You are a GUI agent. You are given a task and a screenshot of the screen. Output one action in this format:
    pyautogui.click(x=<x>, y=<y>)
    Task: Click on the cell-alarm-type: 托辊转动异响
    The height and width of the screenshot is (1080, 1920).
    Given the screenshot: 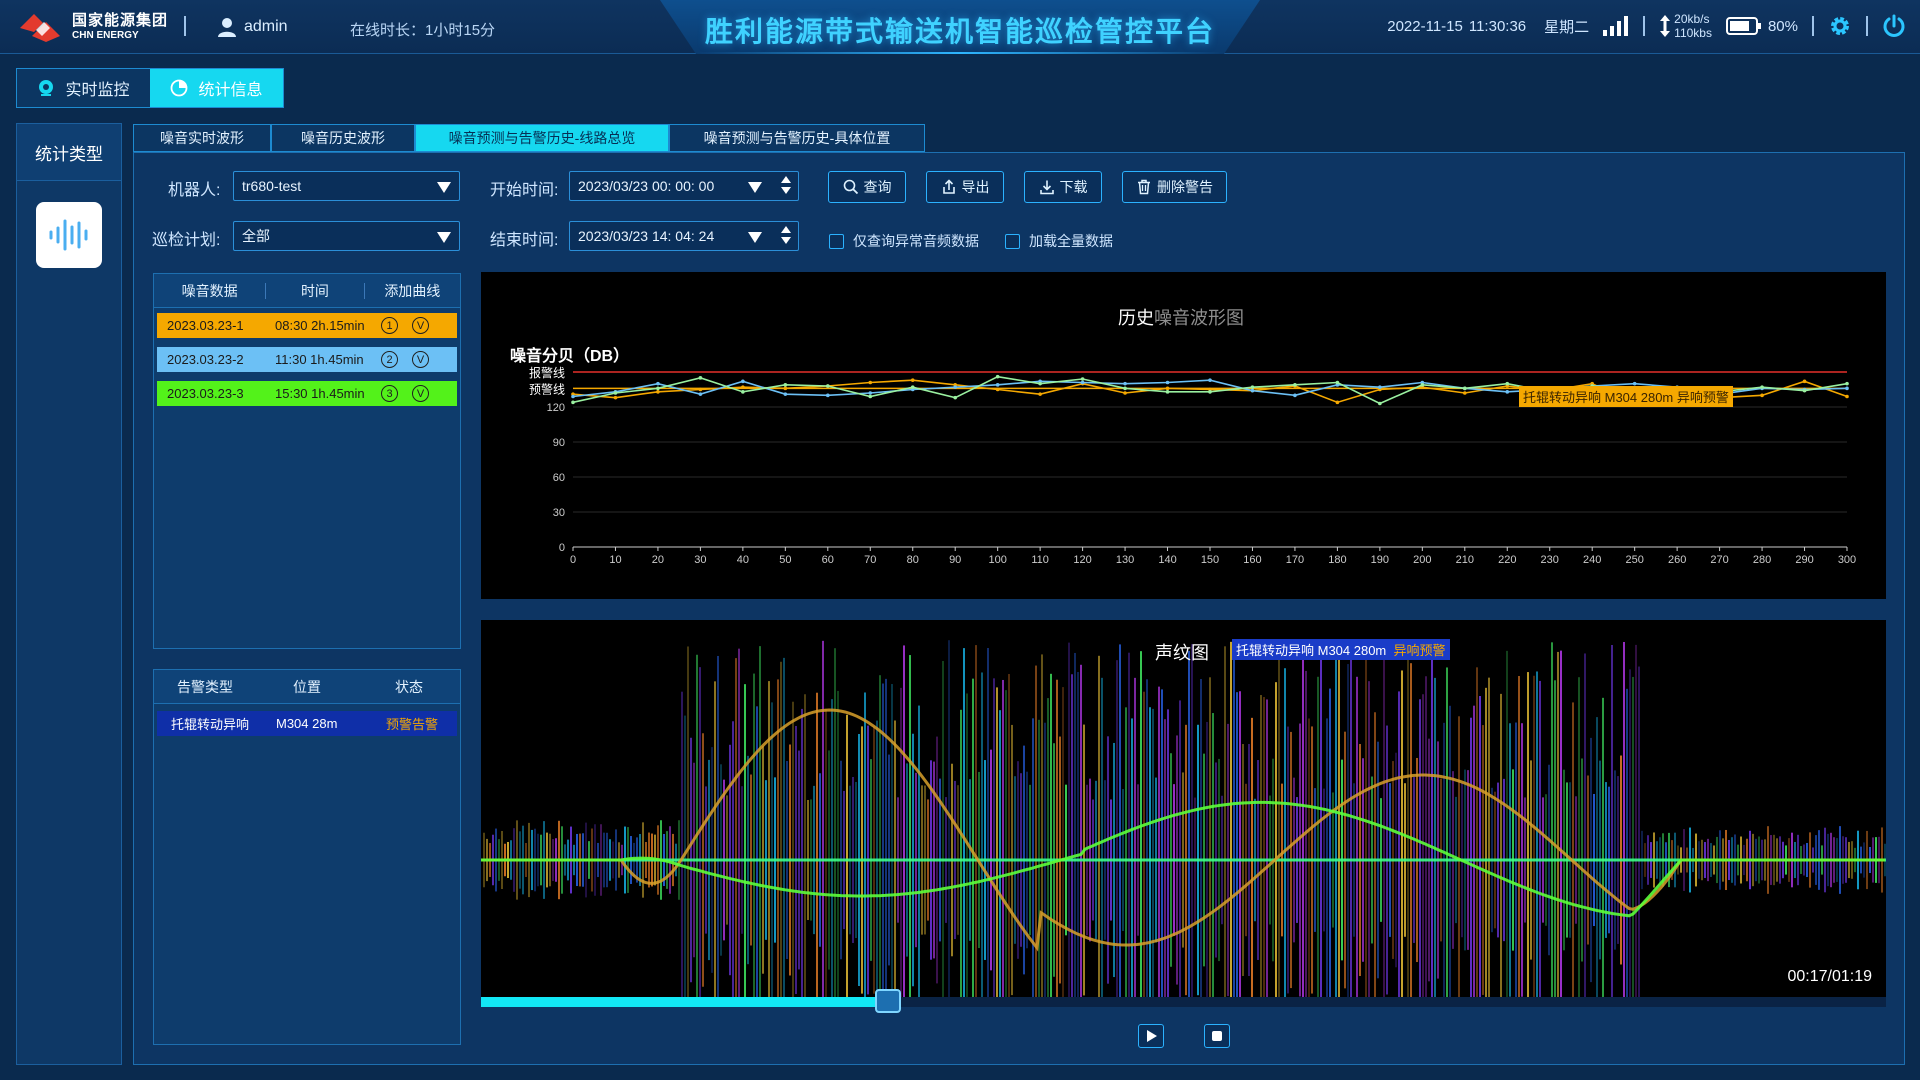 What is the action you would take?
    pyautogui.click(x=210, y=724)
    